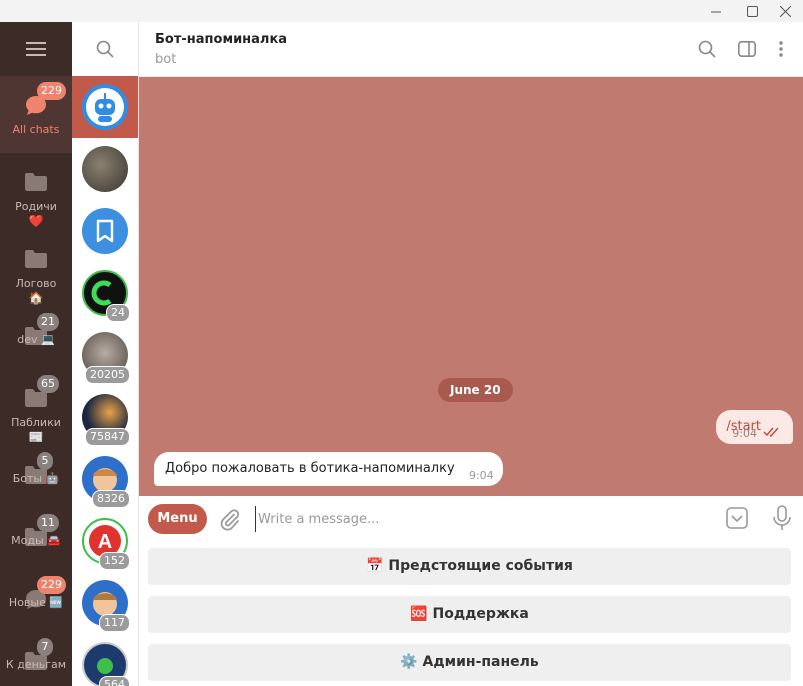  I want to click on bot-avatar, so click(105, 107).